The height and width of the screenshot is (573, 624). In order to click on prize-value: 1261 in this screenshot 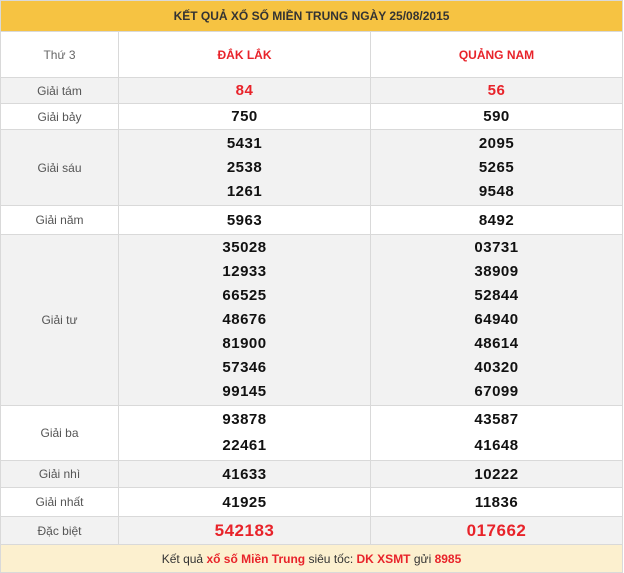, I will do `click(244, 191)`.